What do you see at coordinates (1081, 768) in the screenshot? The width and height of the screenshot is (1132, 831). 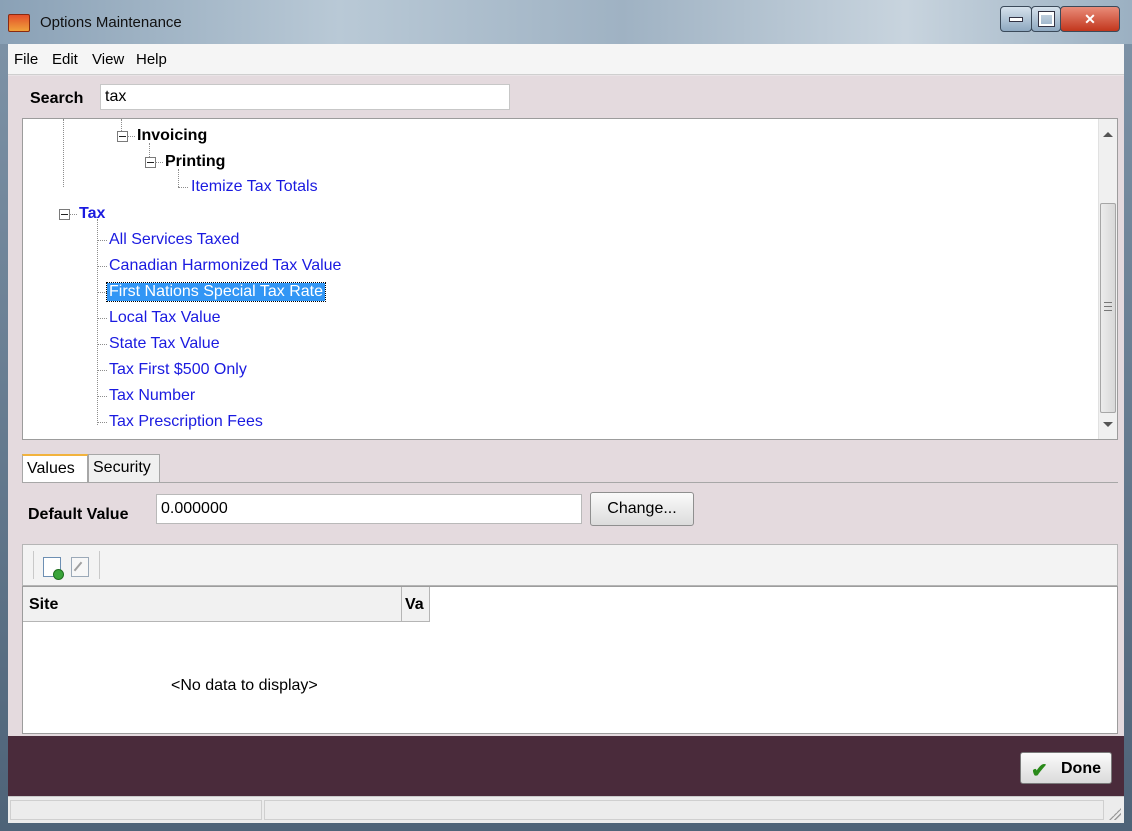 I see `done-label: Done` at bounding box center [1081, 768].